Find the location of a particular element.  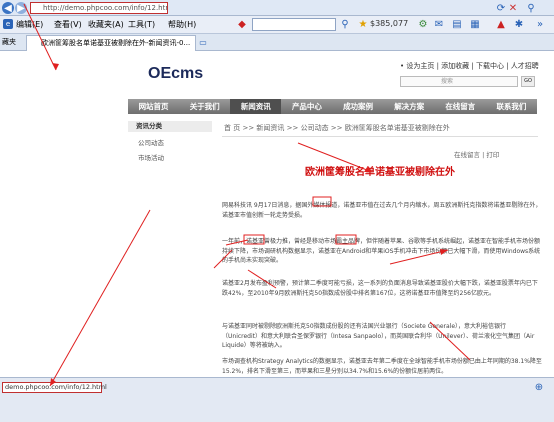

toolbar-search-input is located at coordinates (294, 24).